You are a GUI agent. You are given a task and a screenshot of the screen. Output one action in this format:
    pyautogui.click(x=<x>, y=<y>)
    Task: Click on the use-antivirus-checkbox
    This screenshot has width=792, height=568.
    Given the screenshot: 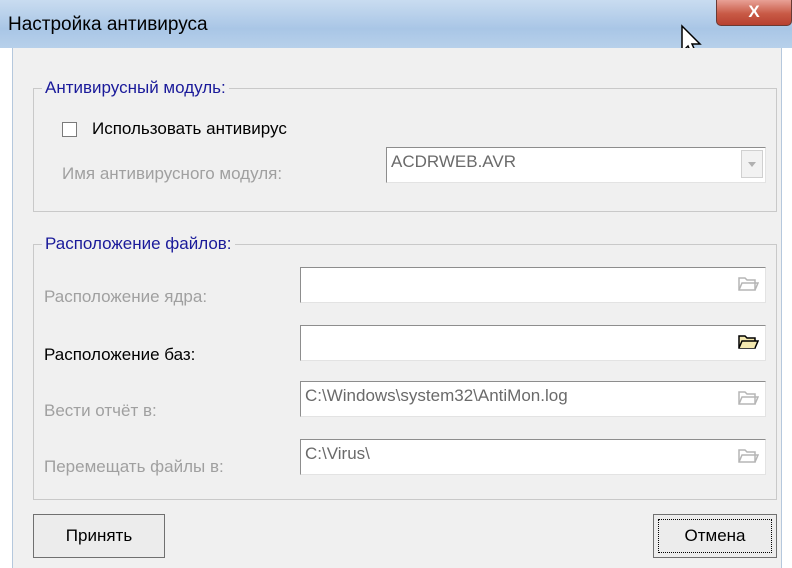 What is the action you would take?
    pyautogui.click(x=69, y=129)
    